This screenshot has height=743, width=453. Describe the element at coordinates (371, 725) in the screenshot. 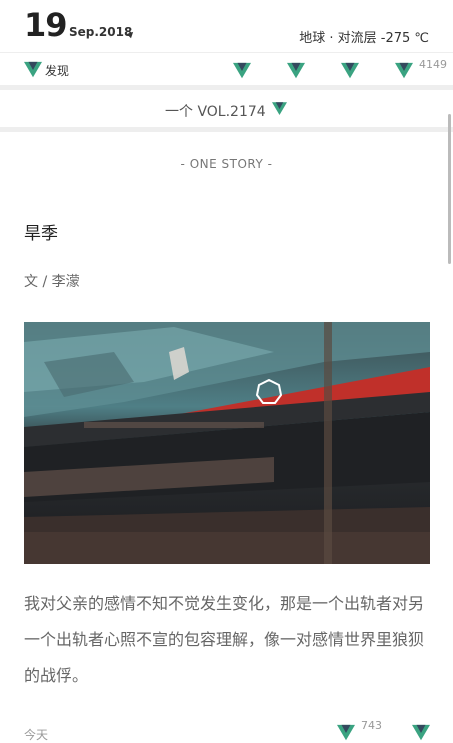

I see `like-count: 743` at that location.